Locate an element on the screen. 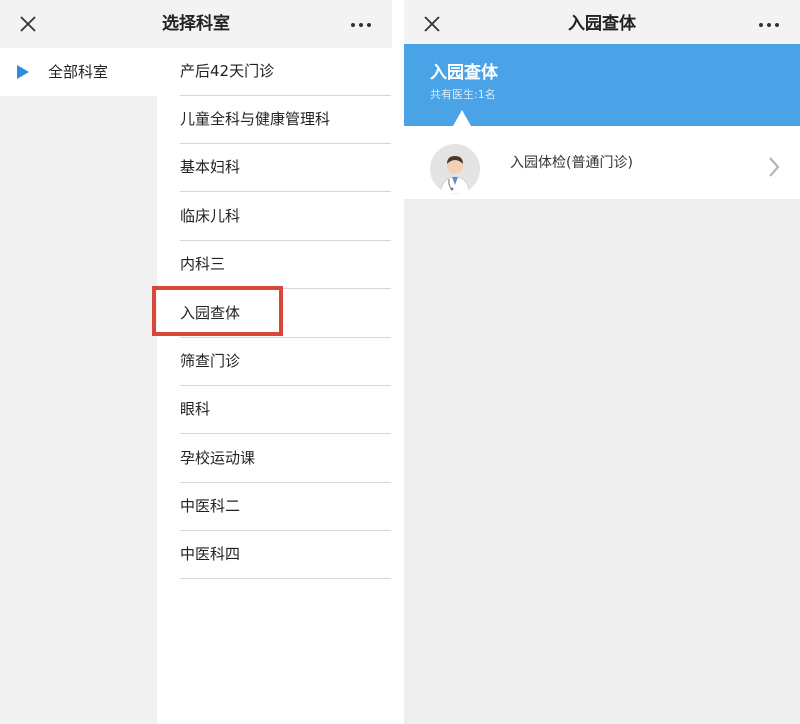  list-item: 孕校运动课 is located at coordinates (285, 459).